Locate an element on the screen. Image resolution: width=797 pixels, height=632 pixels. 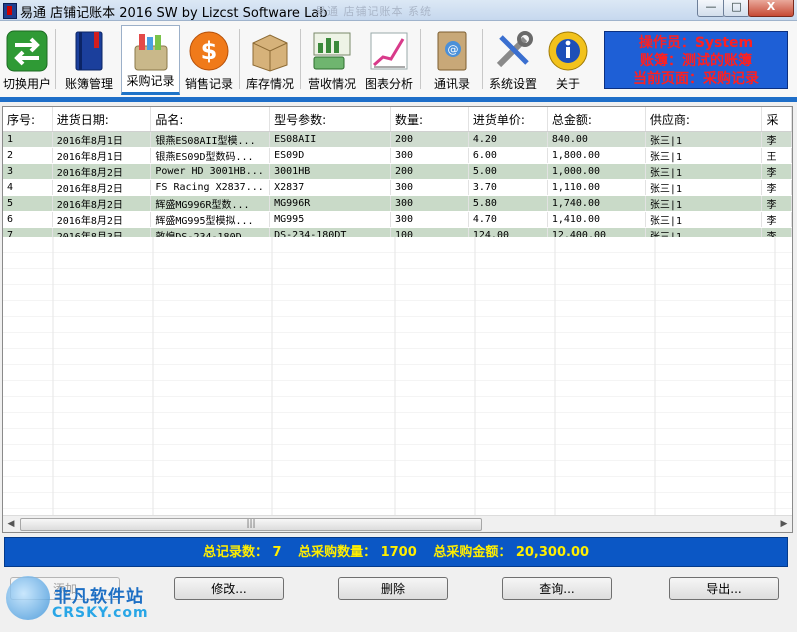
column-header: 进货日期: is located at coordinates (102, 119).